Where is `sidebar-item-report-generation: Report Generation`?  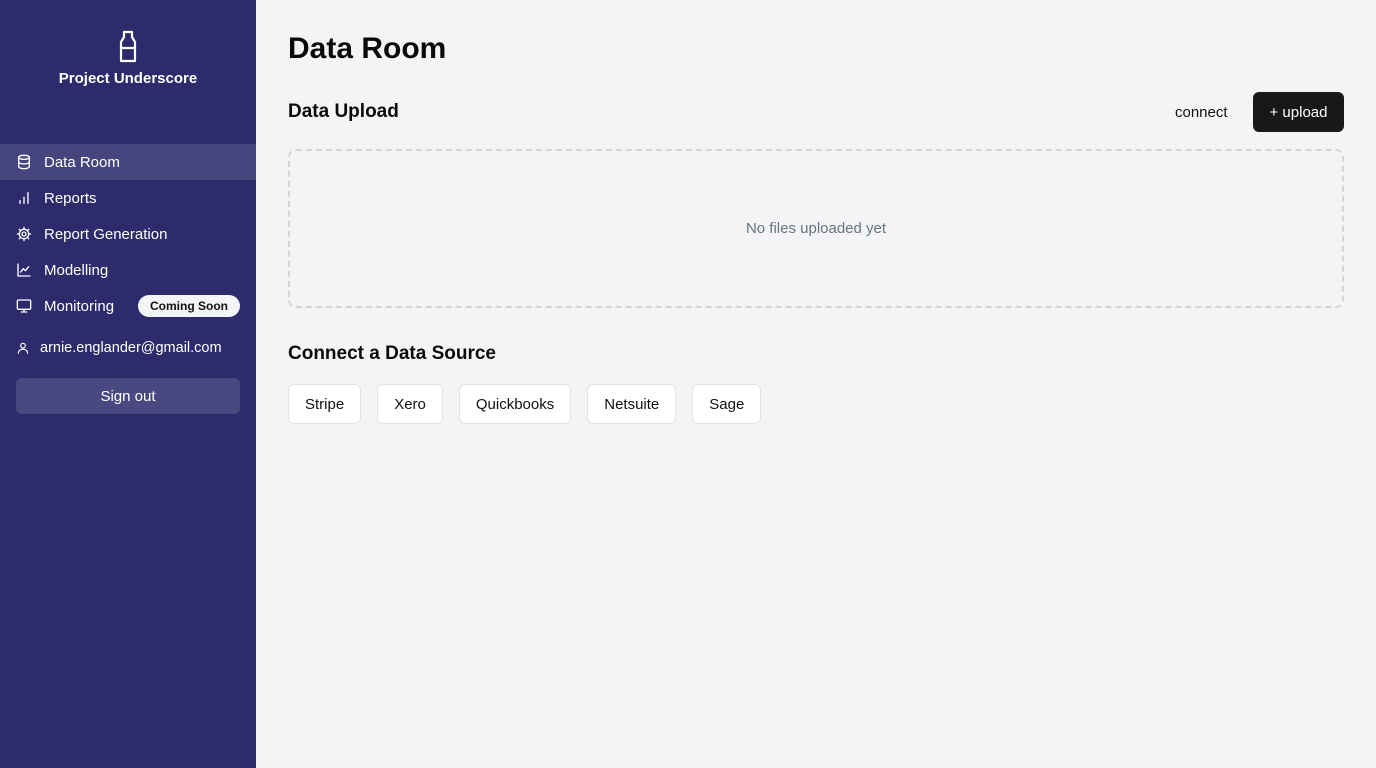 sidebar-item-report-generation: Report Generation is located at coordinates (128, 234).